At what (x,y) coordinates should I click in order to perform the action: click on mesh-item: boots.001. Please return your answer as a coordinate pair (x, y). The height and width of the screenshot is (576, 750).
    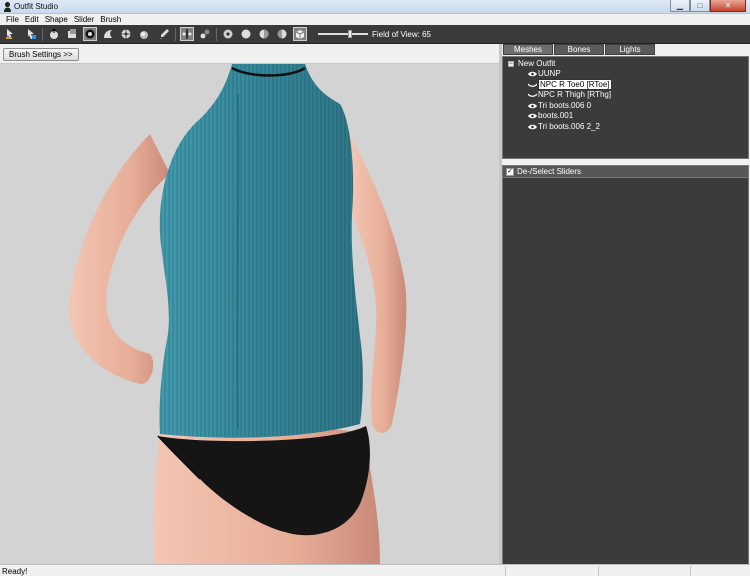
    Looking at the image, I should click on (625, 116).